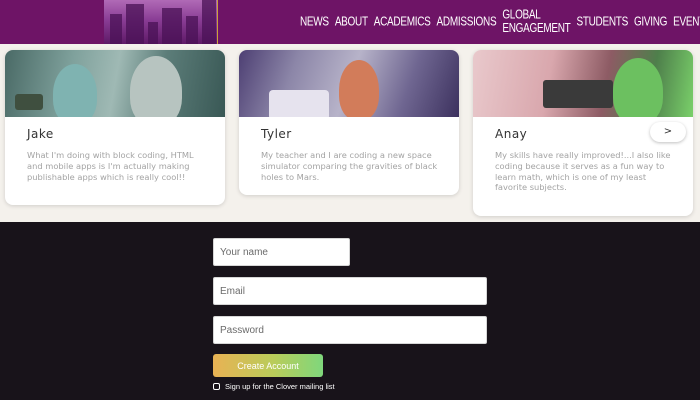  I want to click on nav-item-students: STUDENTS, so click(602, 22).